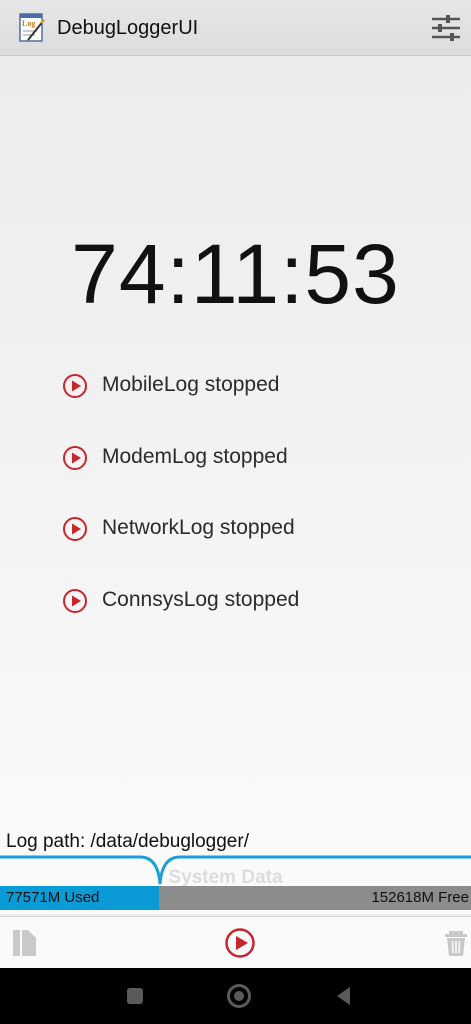 This screenshot has width=471, height=1024. Describe the element at coordinates (28, 23) in the screenshot. I see `svg-text: Log` at that location.